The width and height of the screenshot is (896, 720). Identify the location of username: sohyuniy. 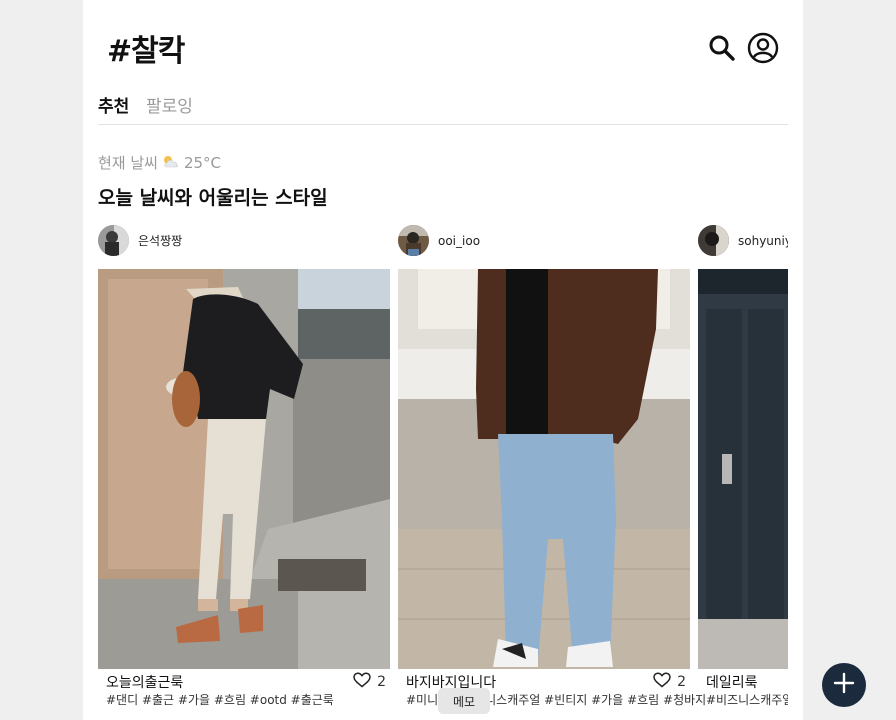
(763, 240).